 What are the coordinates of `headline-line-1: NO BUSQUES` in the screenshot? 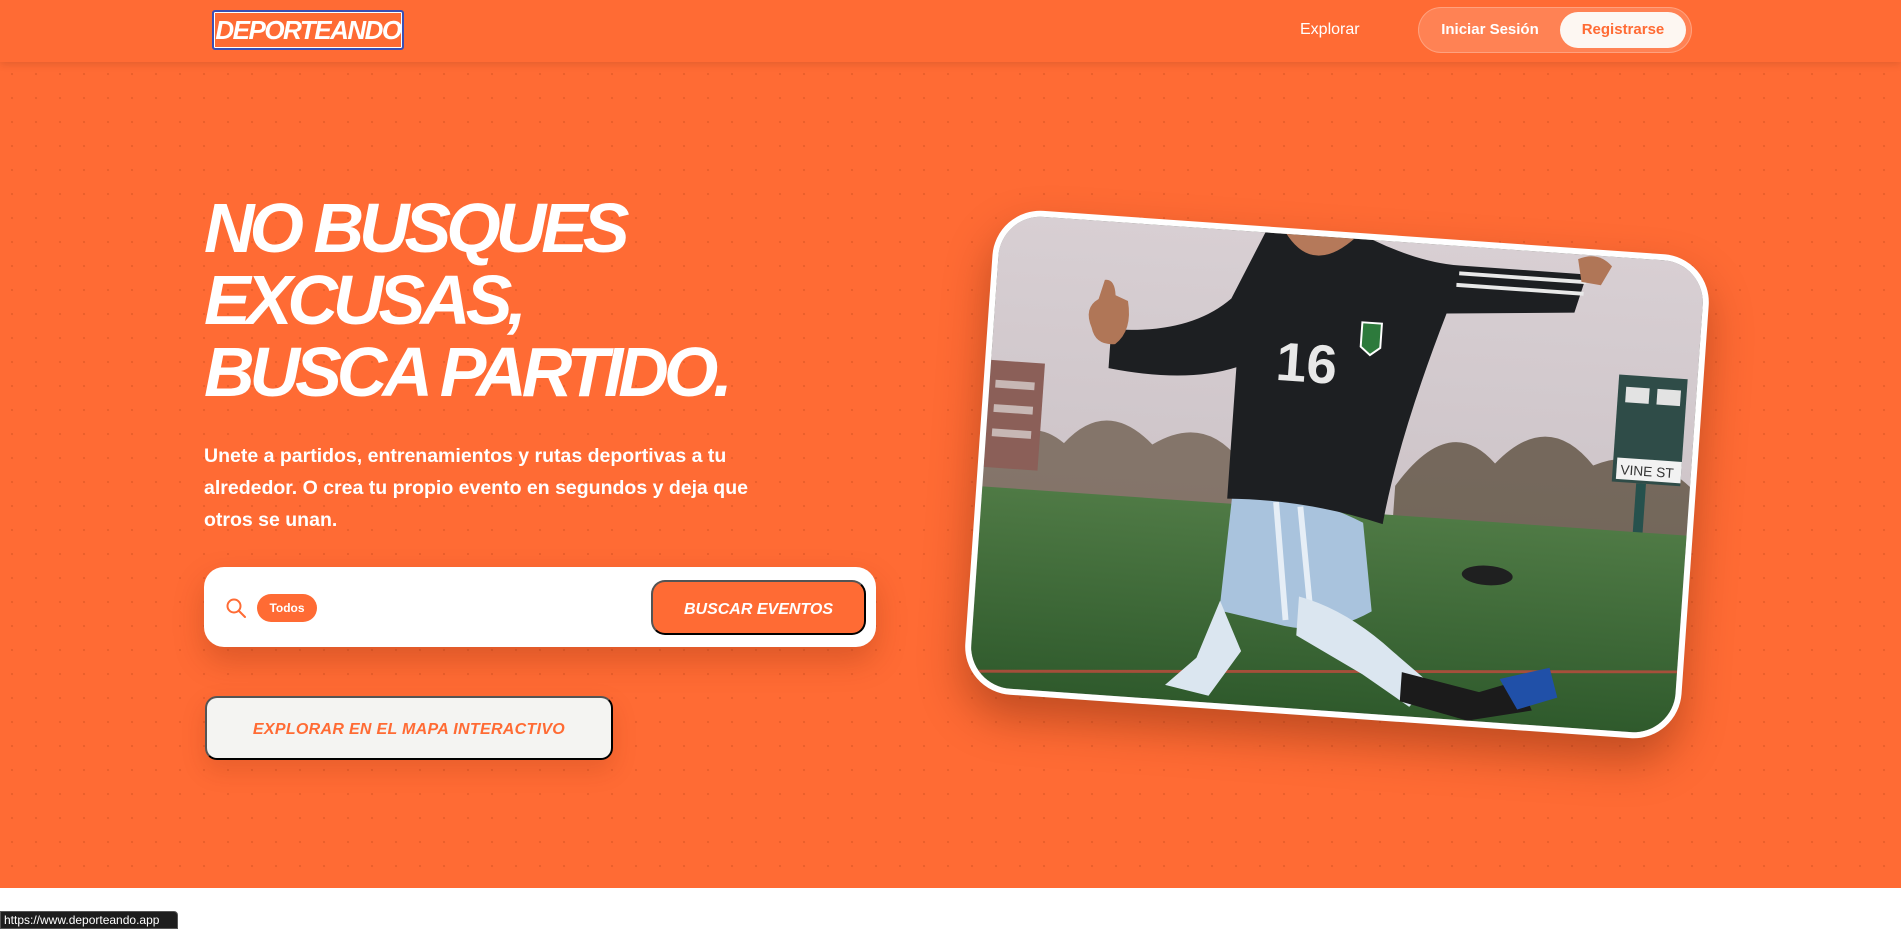 It's located at (417, 228).